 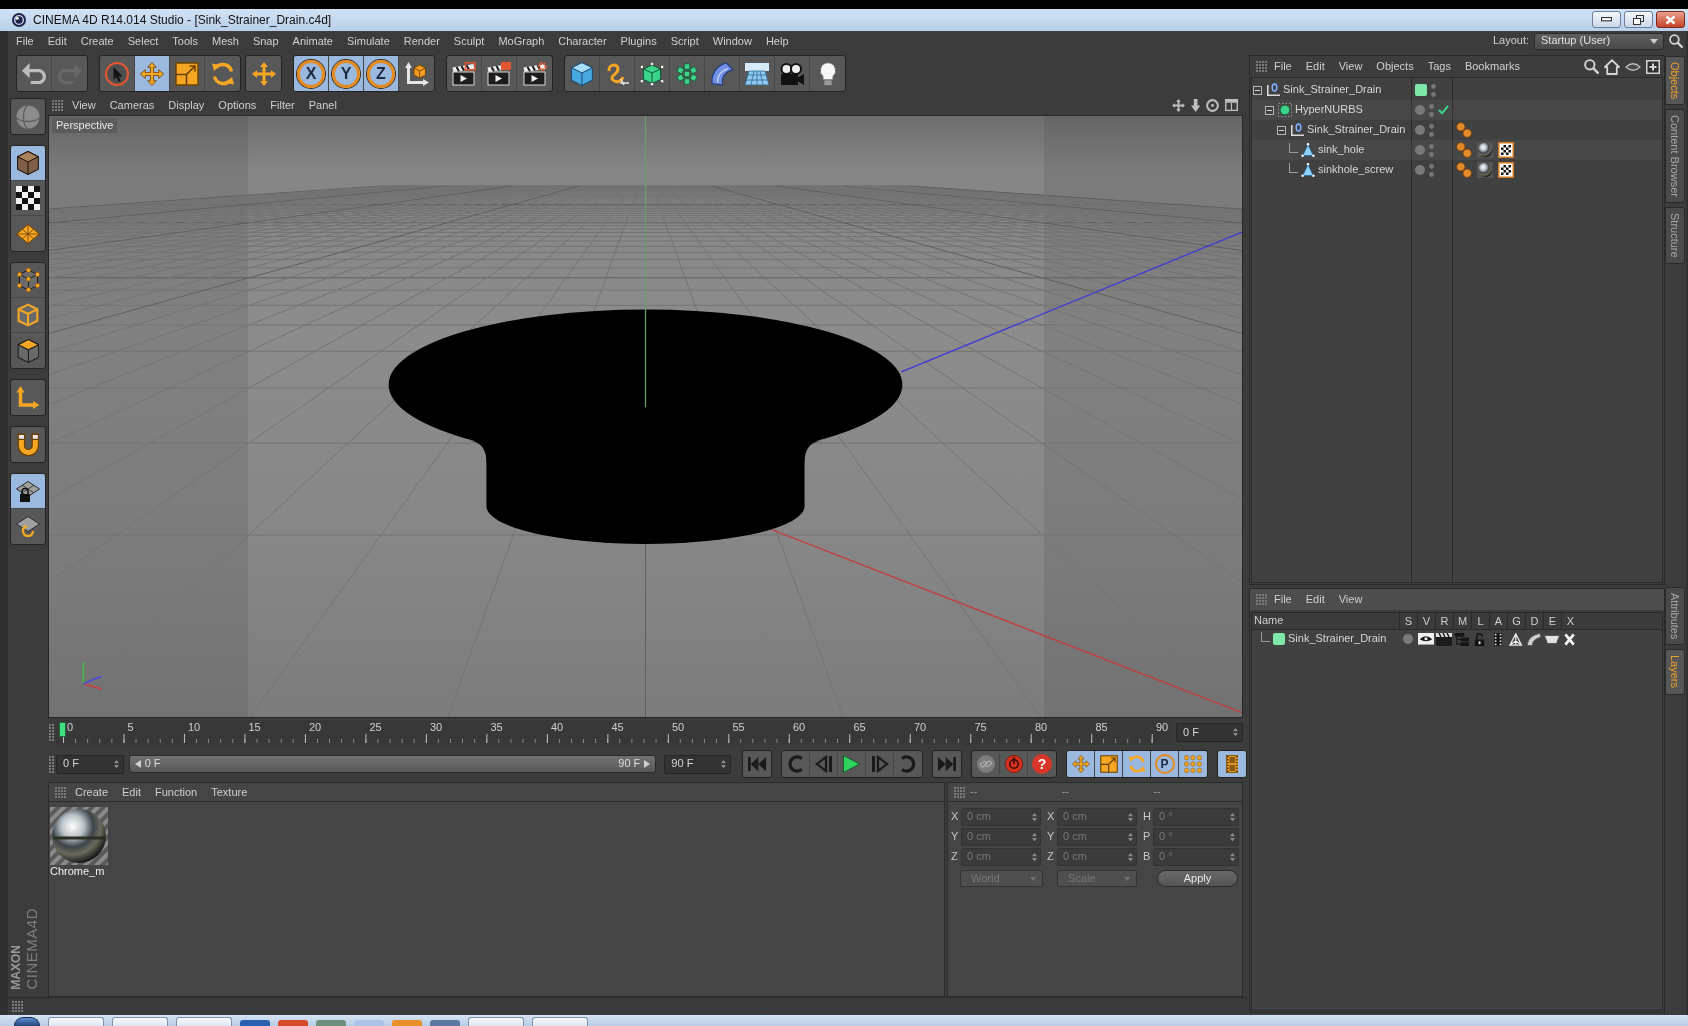 What do you see at coordinates (1492, 66) in the screenshot?
I see `menu-item: Bookmarks` at bounding box center [1492, 66].